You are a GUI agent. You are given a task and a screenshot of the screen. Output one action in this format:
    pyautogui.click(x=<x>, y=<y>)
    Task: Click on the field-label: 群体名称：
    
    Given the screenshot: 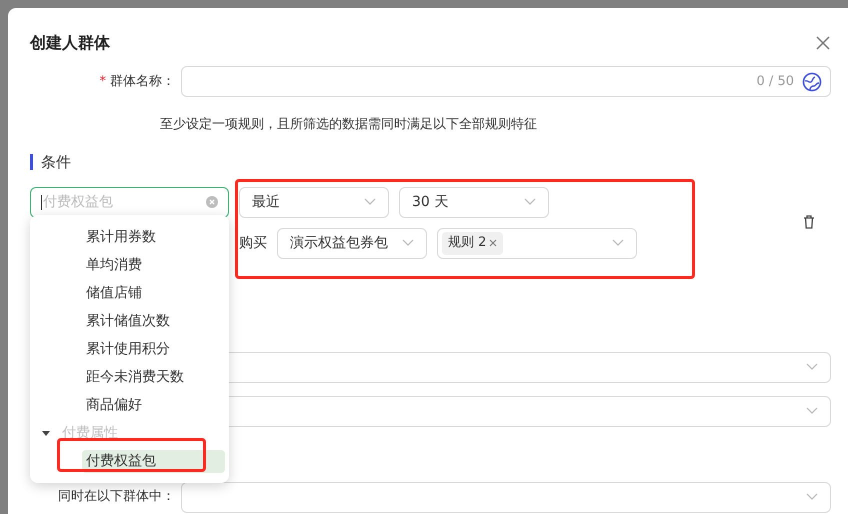 What is the action you would take?
    pyautogui.click(x=142, y=81)
    